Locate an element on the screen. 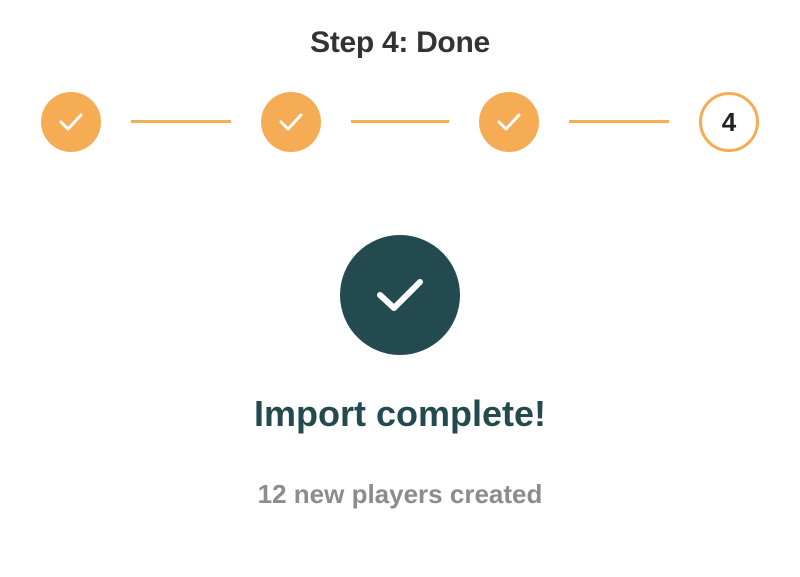 Image resolution: width=800 pixels, height=577 pixels. success-check-circle is located at coordinates (400, 295).